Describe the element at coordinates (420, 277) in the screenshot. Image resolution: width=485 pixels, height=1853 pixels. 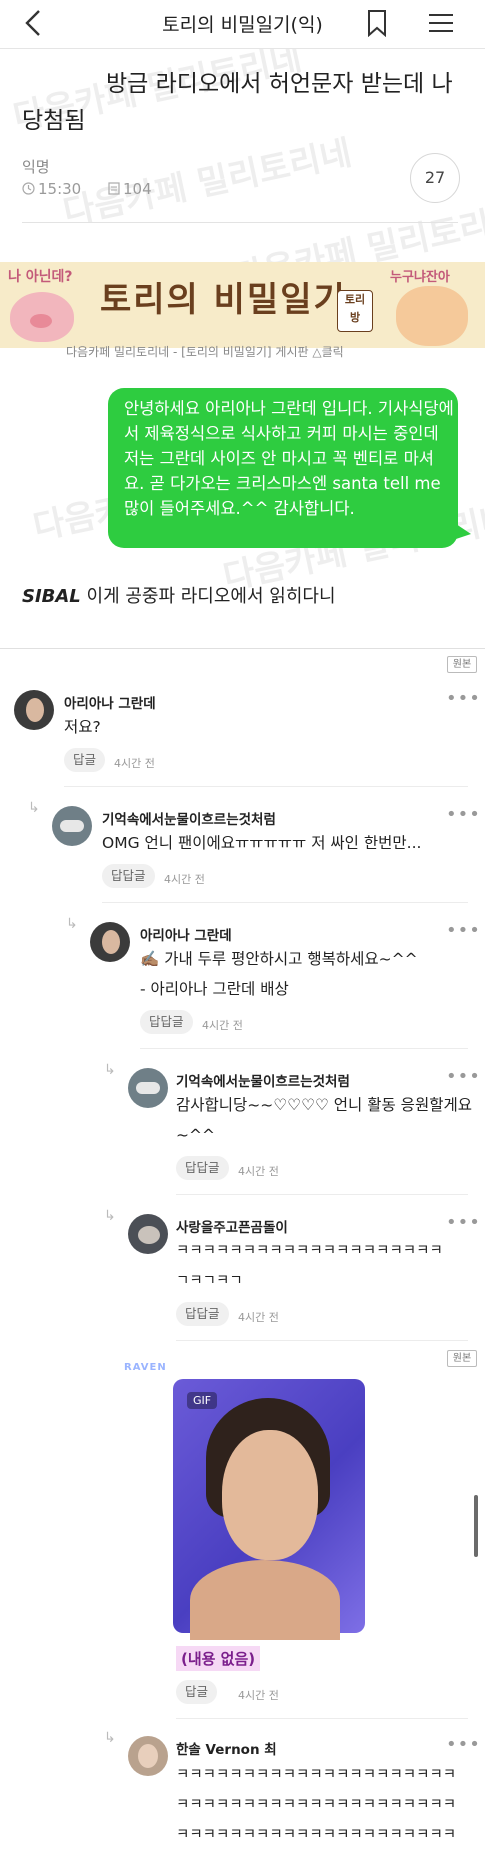
I see `banner-right-text: 누구냐잔아` at that location.